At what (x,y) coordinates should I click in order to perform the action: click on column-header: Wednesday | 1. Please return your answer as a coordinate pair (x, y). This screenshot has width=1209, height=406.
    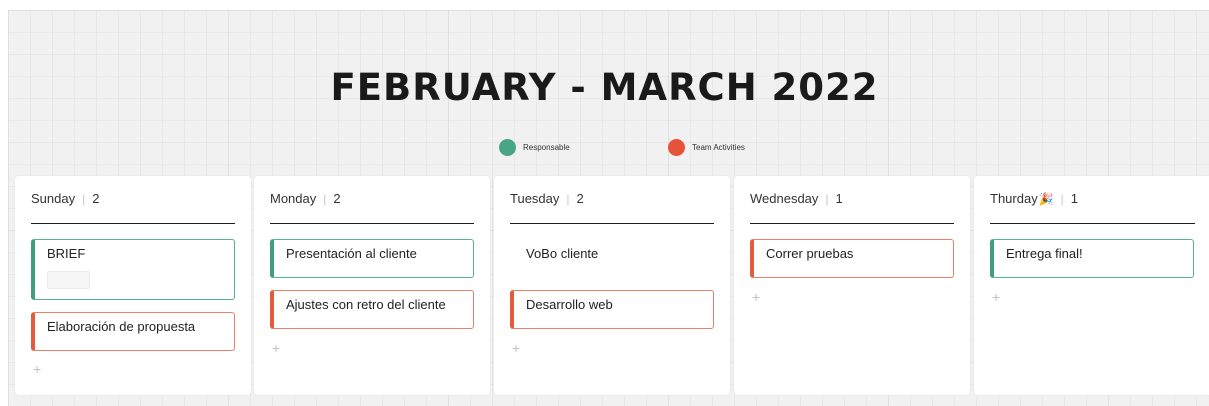
    Looking at the image, I should click on (852, 207).